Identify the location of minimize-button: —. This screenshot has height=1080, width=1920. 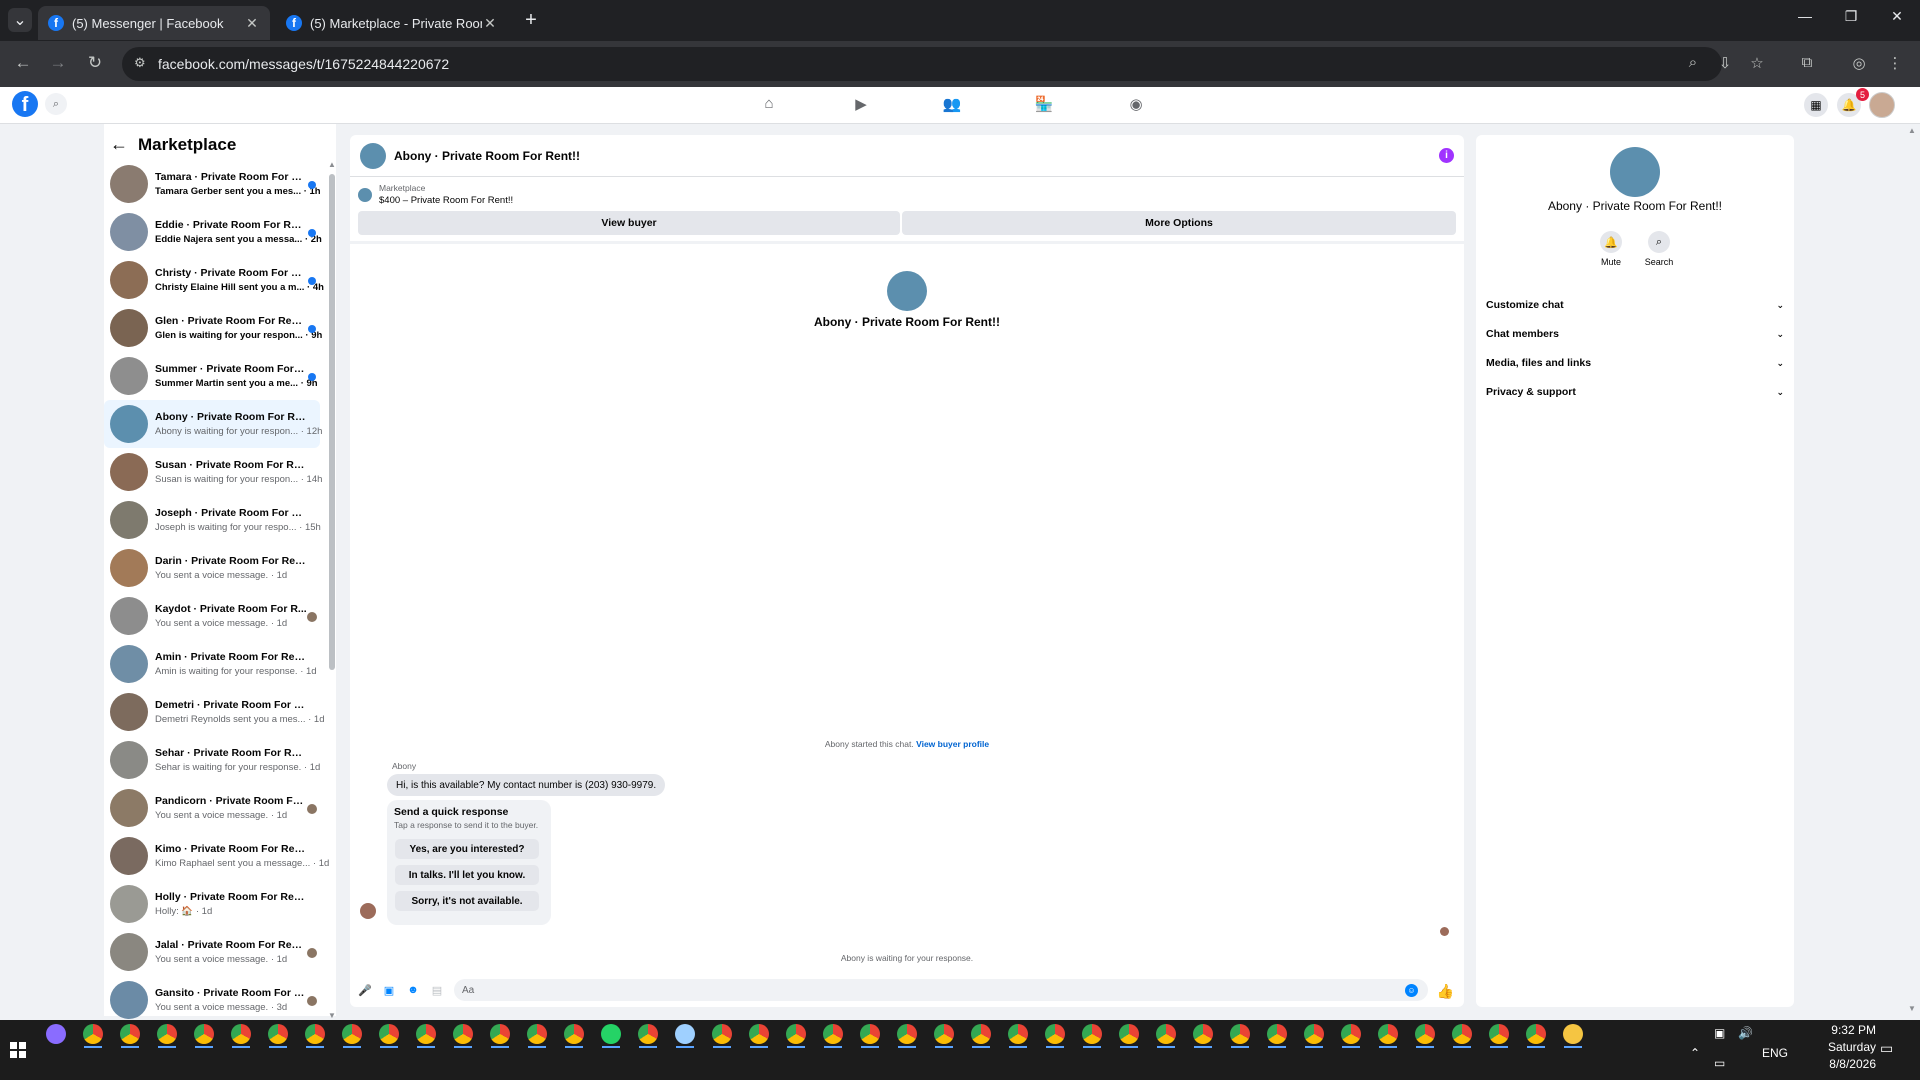
(1805, 16).